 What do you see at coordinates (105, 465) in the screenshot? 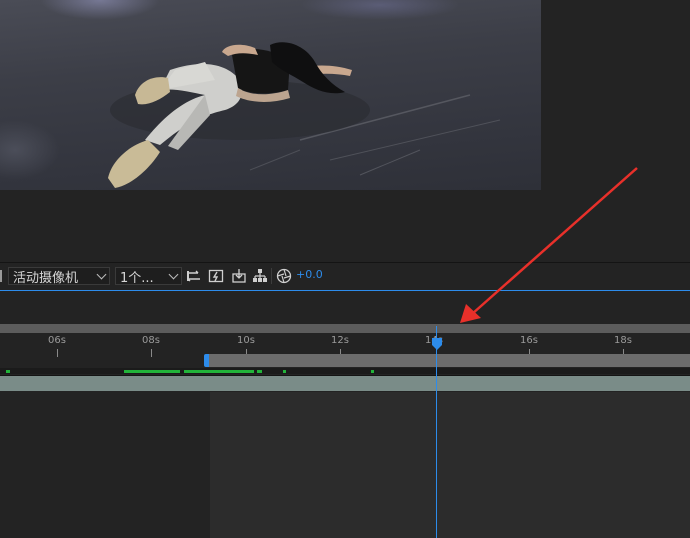
I see `timeline-track-area` at bounding box center [105, 465].